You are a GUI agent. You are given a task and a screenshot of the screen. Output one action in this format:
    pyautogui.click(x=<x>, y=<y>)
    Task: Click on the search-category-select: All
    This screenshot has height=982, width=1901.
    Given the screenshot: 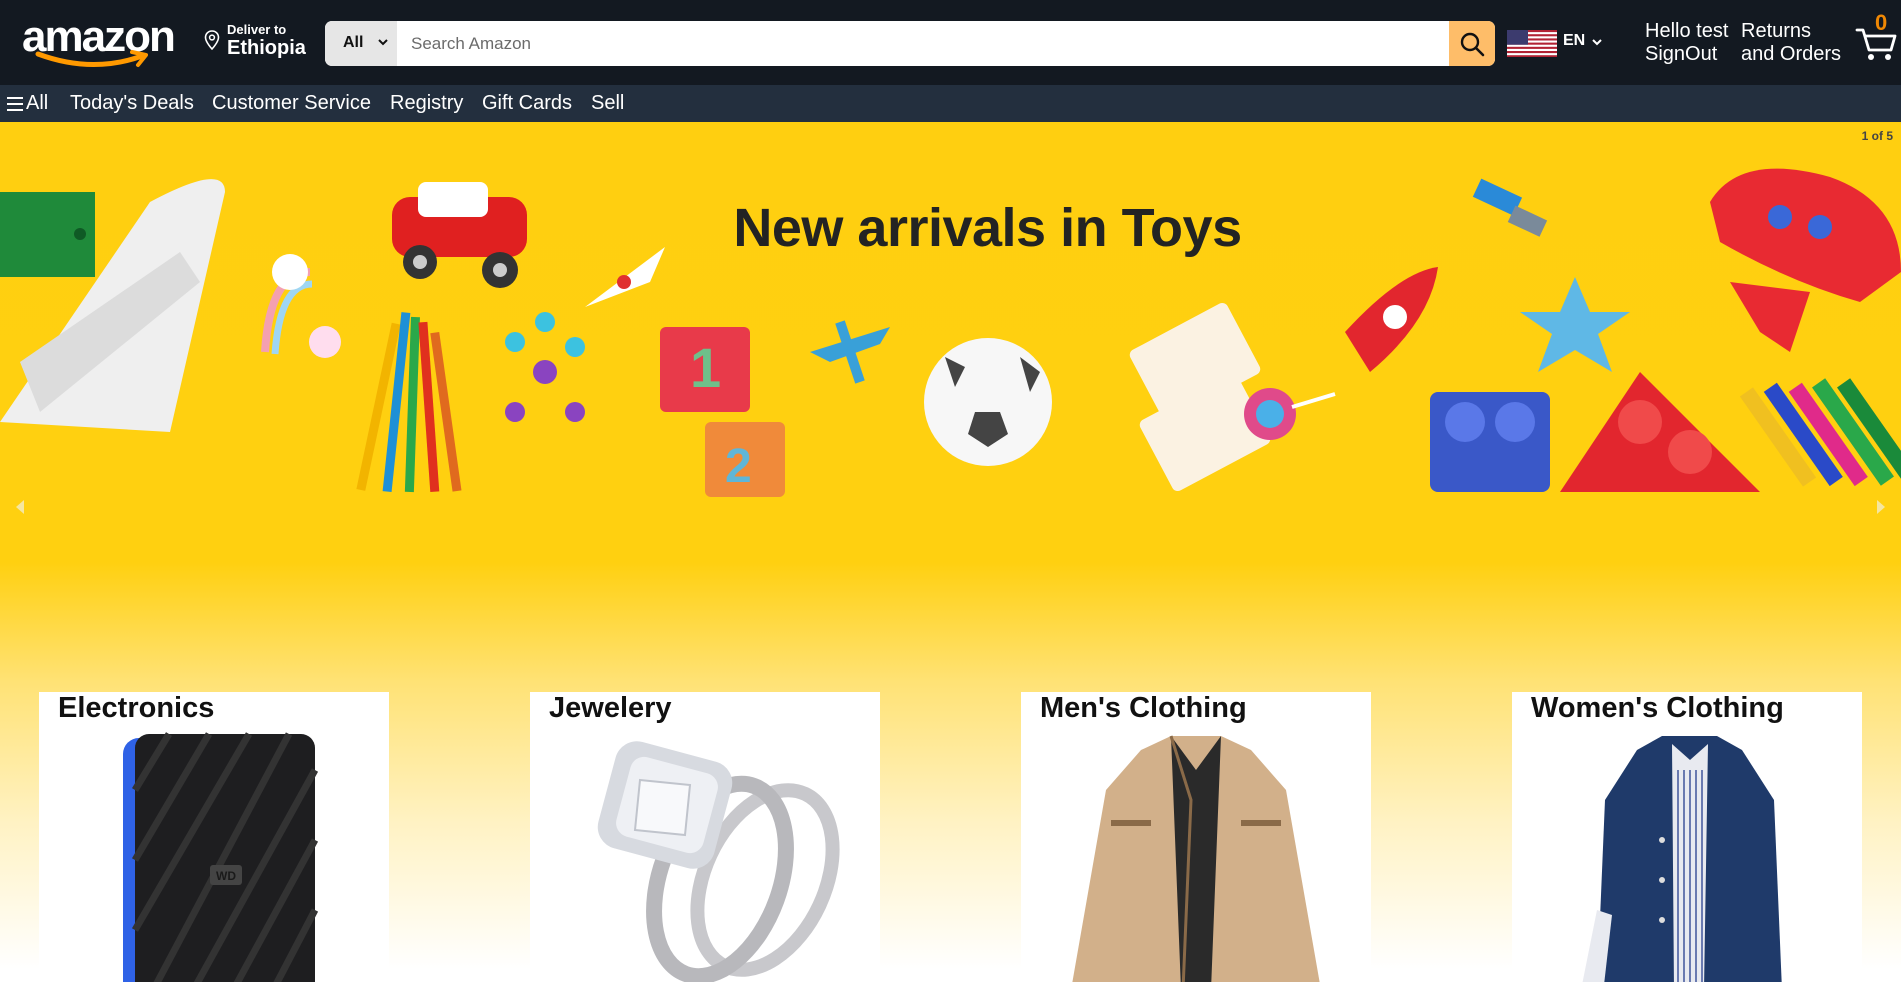 What is the action you would take?
    pyautogui.click(x=361, y=43)
    